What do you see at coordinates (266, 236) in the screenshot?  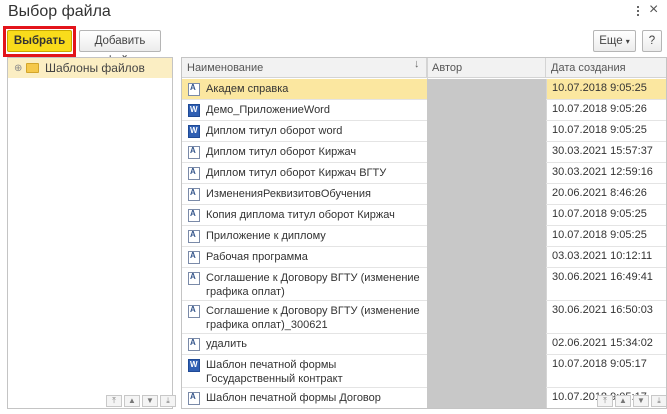 I see `row-name: Приложение к диплому` at bounding box center [266, 236].